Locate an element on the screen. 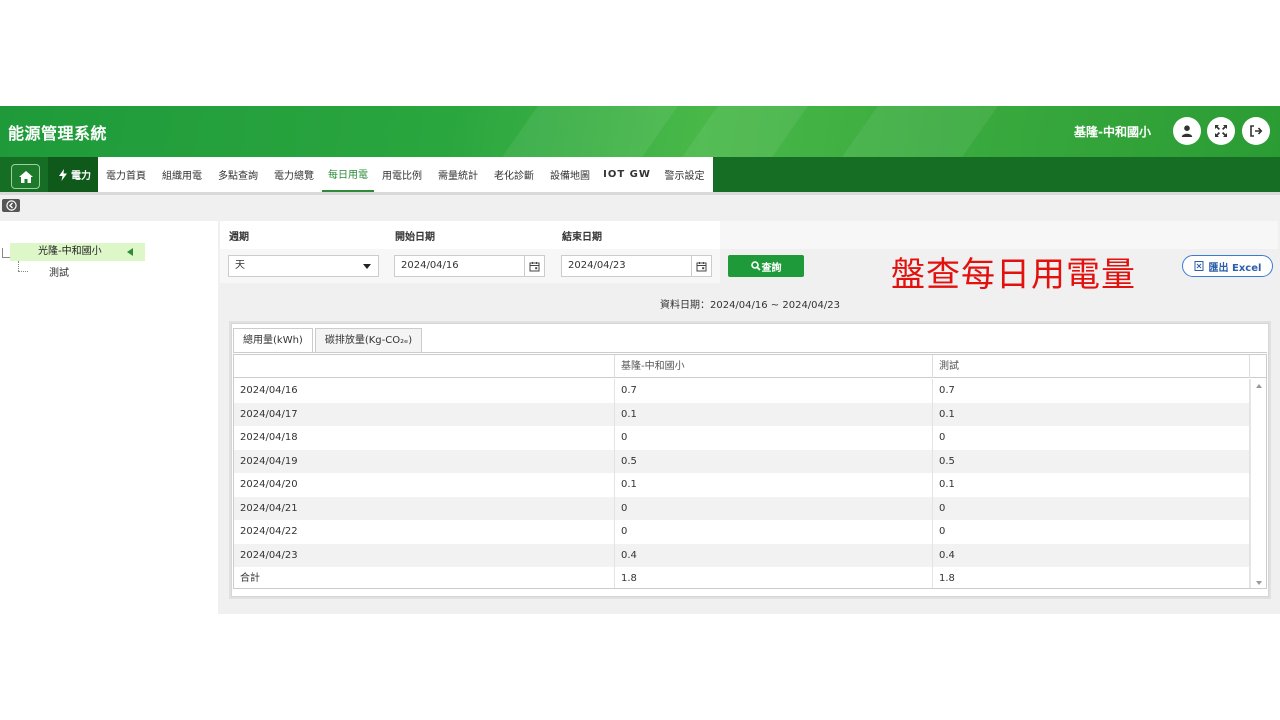 This screenshot has height=720, width=1280. scroll-up-icon is located at coordinates (1259, 386).